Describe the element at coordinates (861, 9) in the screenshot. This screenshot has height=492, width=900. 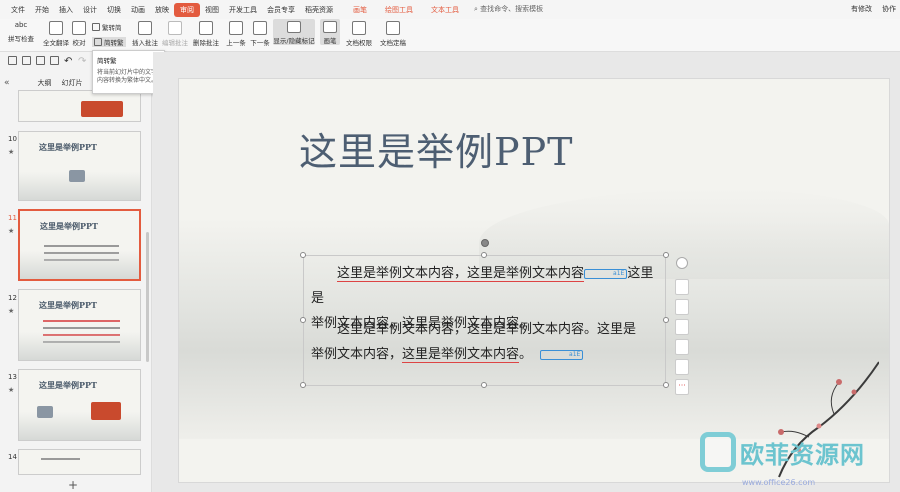
I see `modified-status: 有修改` at that location.